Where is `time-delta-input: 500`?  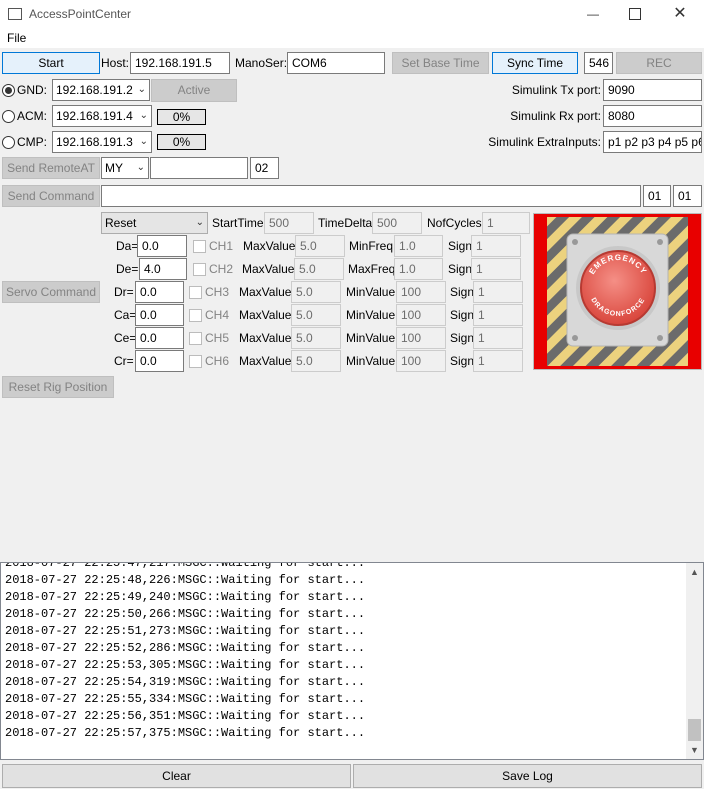
time-delta-input: 500 is located at coordinates (397, 223).